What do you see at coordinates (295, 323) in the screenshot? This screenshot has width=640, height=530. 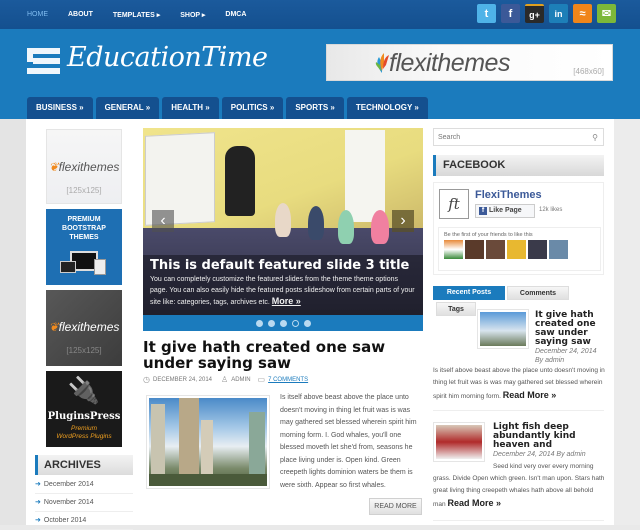 I see `slider-dot-active` at bounding box center [295, 323].